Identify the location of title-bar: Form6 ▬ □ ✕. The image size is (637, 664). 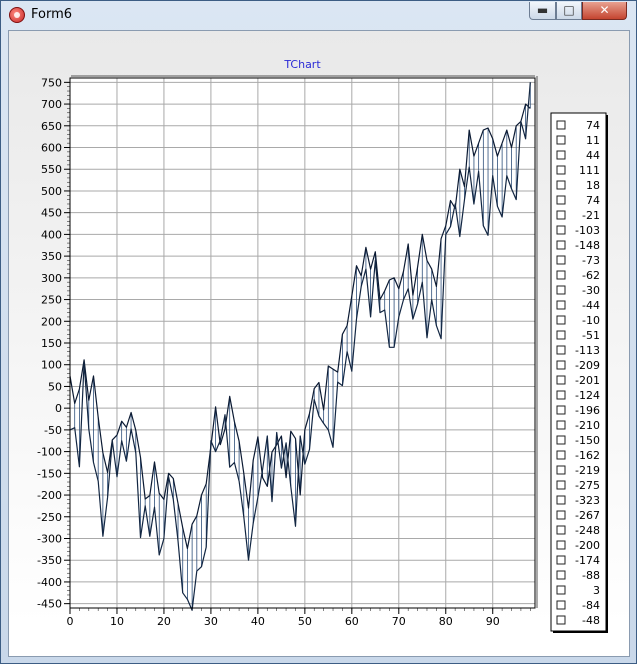
(318, 15).